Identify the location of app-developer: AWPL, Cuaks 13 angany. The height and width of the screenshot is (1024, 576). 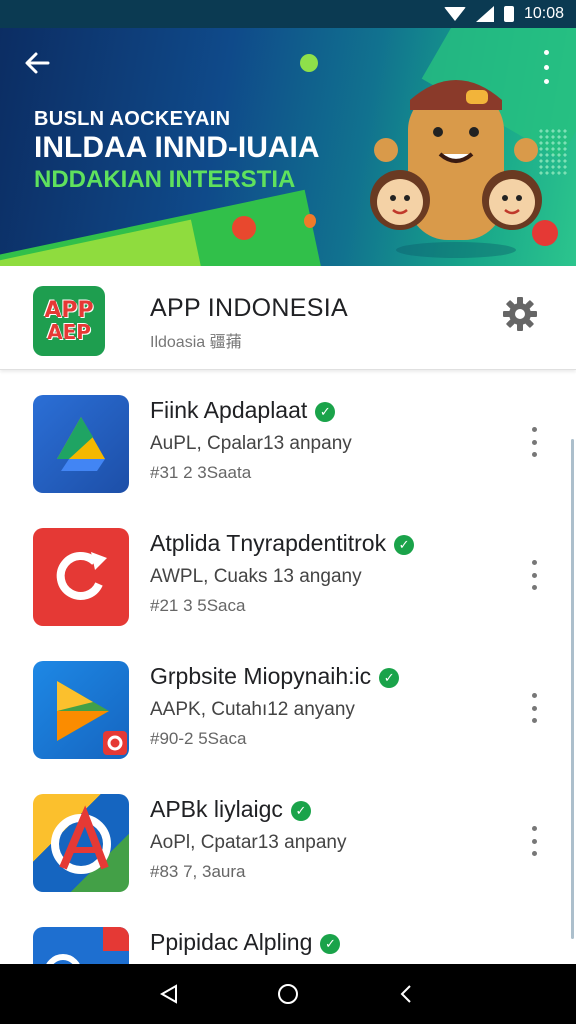
(256, 576).